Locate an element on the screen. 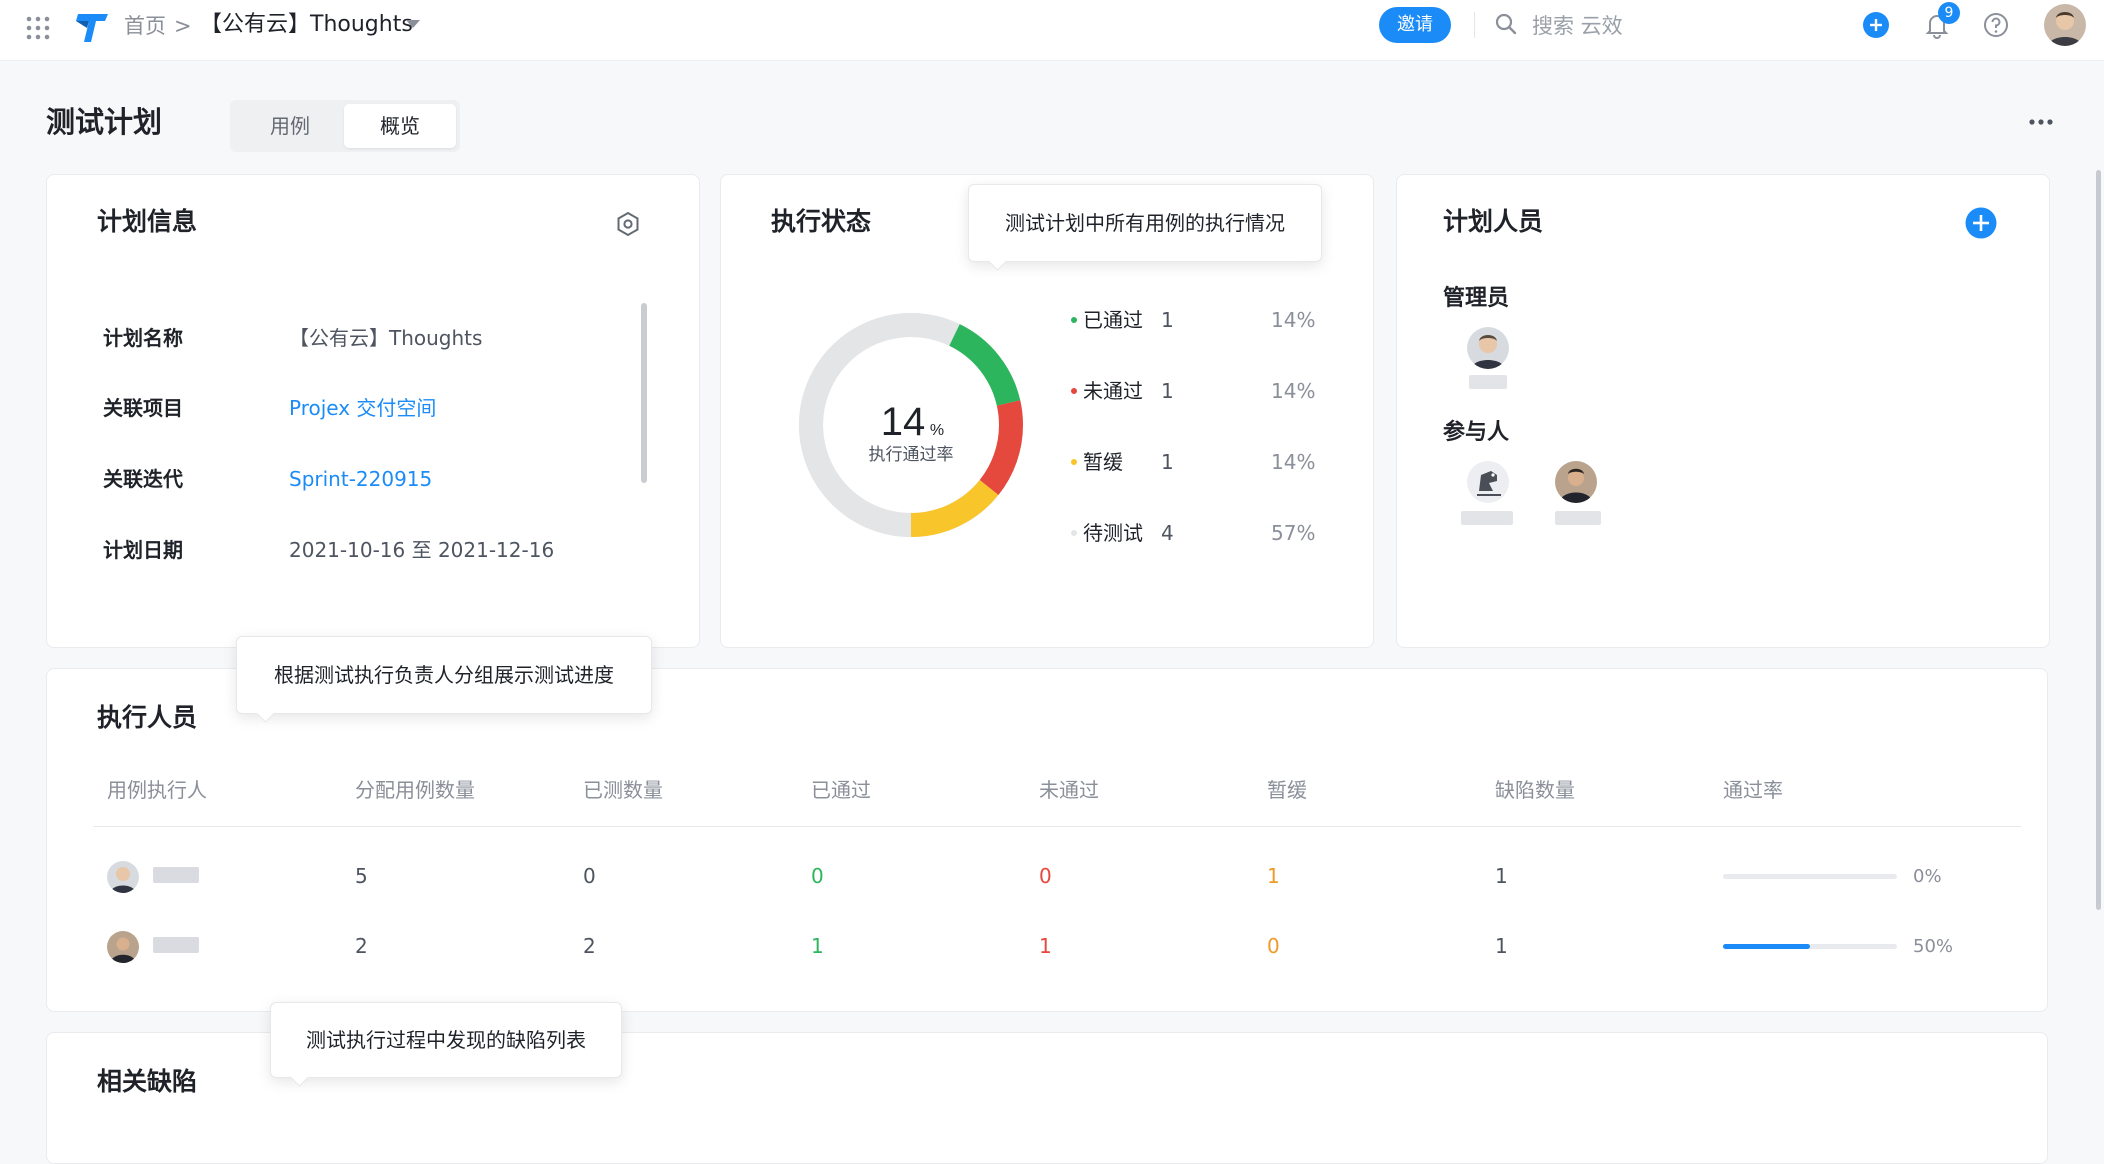 Image resolution: width=2104 pixels, height=1164 pixels. legend-percent: 57% is located at coordinates (1293, 533).